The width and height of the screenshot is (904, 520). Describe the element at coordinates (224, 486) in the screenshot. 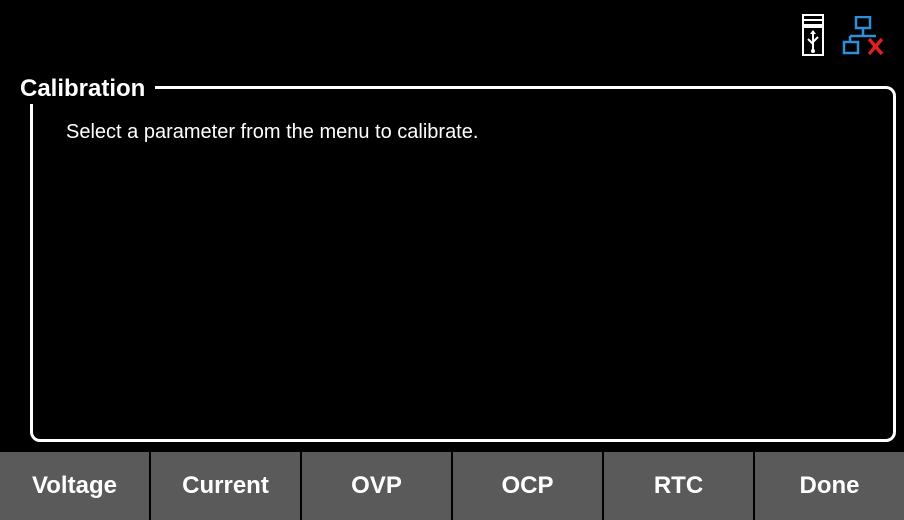

I see `current-softkey: Current` at that location.